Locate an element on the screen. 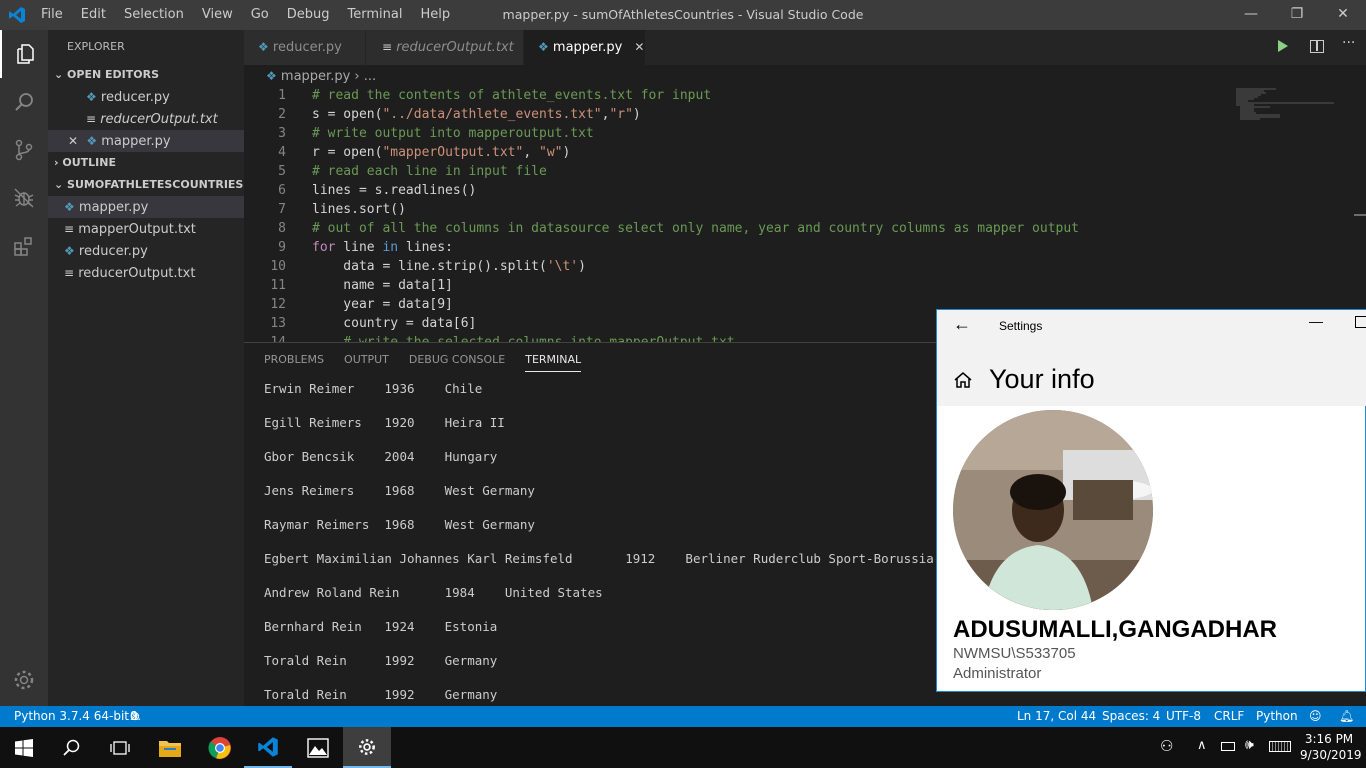  language-mode: Python is located at coordinates (1277, 716).